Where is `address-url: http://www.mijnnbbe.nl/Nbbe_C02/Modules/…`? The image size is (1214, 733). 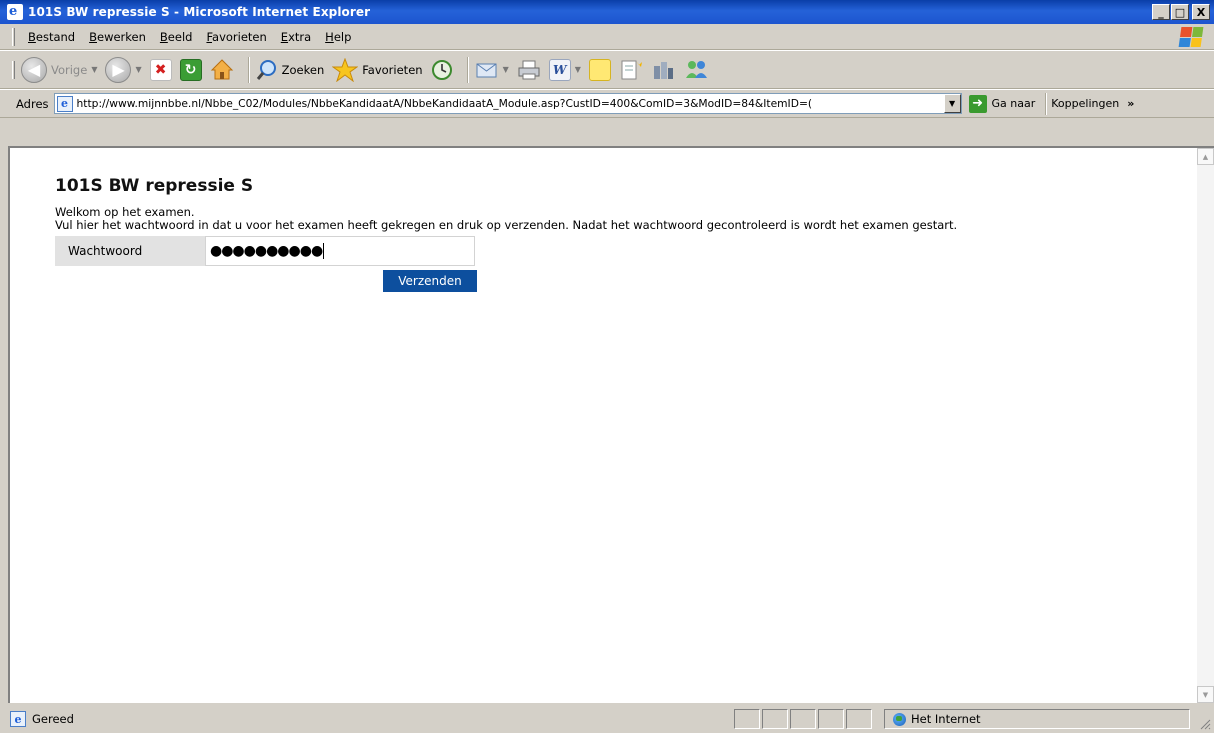 address-url: http://www.mijnnbbe.nl/Nbbe_C02/Modules/… is located at coordinates (510, 103).